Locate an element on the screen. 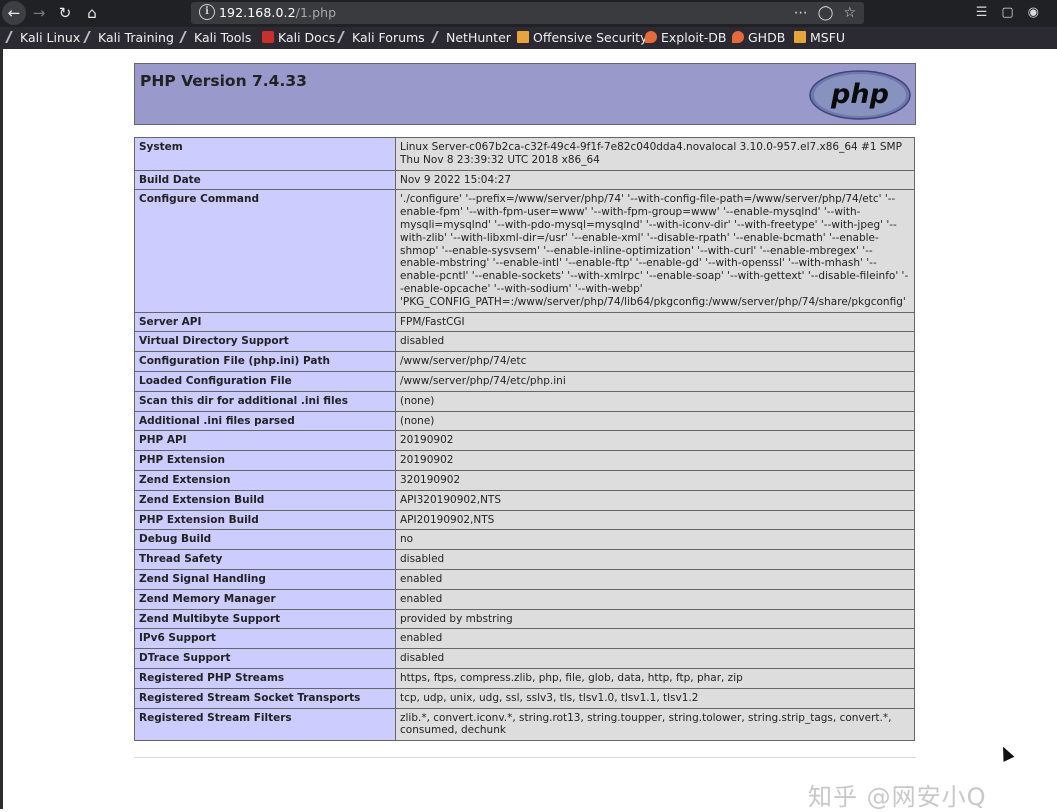 This screenshot has height=812, width=1057. bookmark-label: Kali Docs is located at coordinates (307, 37).